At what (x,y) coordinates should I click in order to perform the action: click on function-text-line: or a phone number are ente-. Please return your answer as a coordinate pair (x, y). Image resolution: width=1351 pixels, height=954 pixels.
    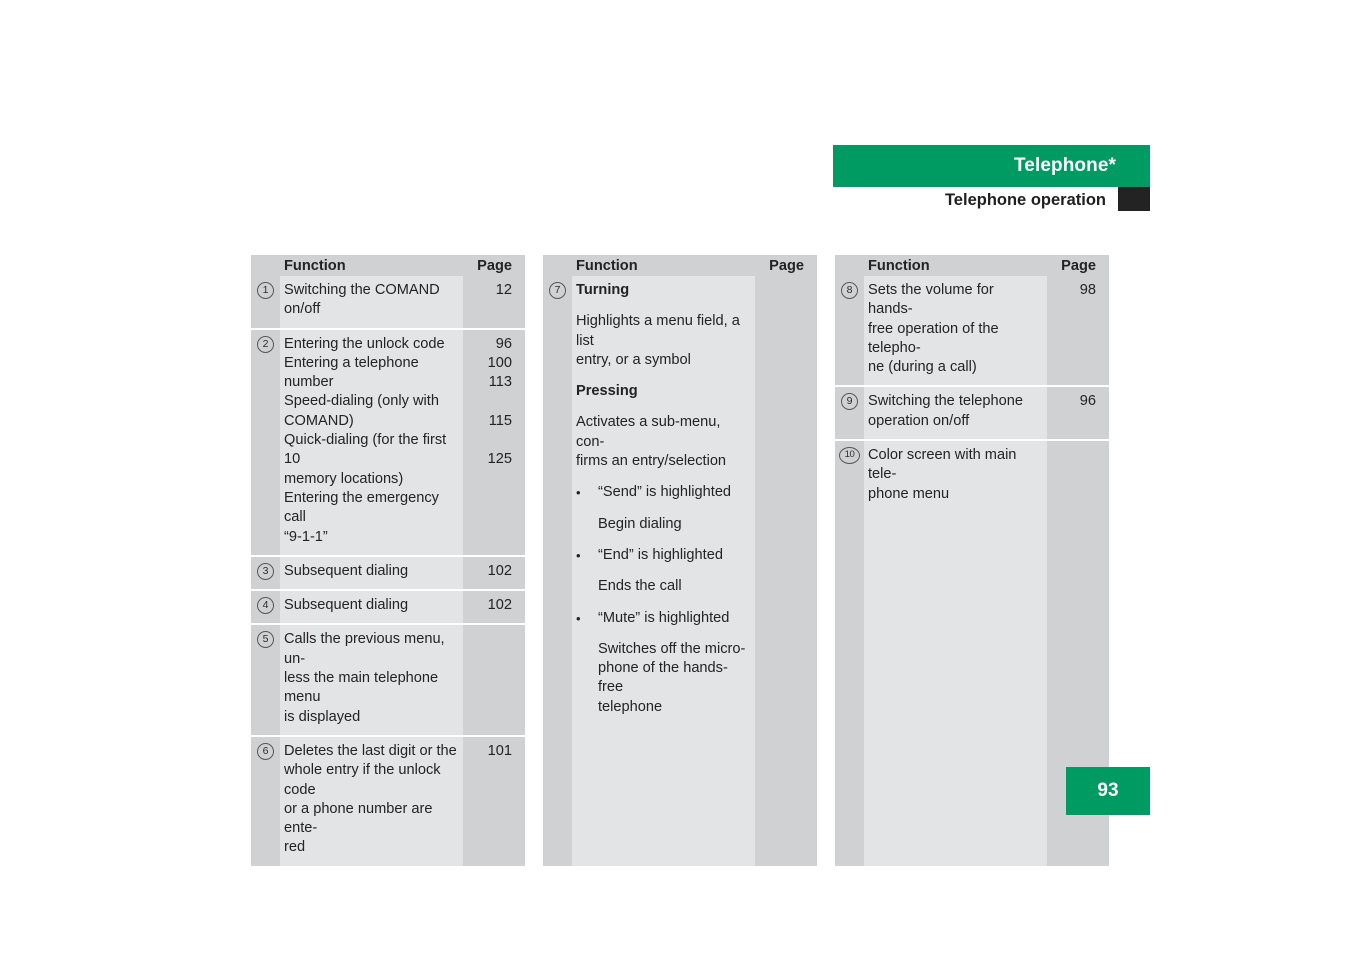
    Looking at the image, I should click on (358, 818).